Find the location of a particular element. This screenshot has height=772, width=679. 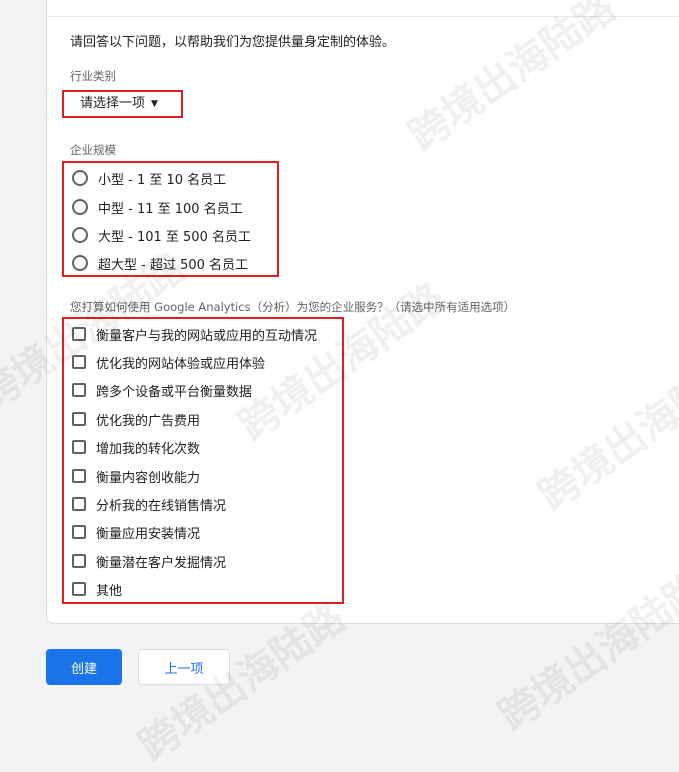

radio-label: 大型 - 101 至 500 名员工 is located at coordinates (174, 237).